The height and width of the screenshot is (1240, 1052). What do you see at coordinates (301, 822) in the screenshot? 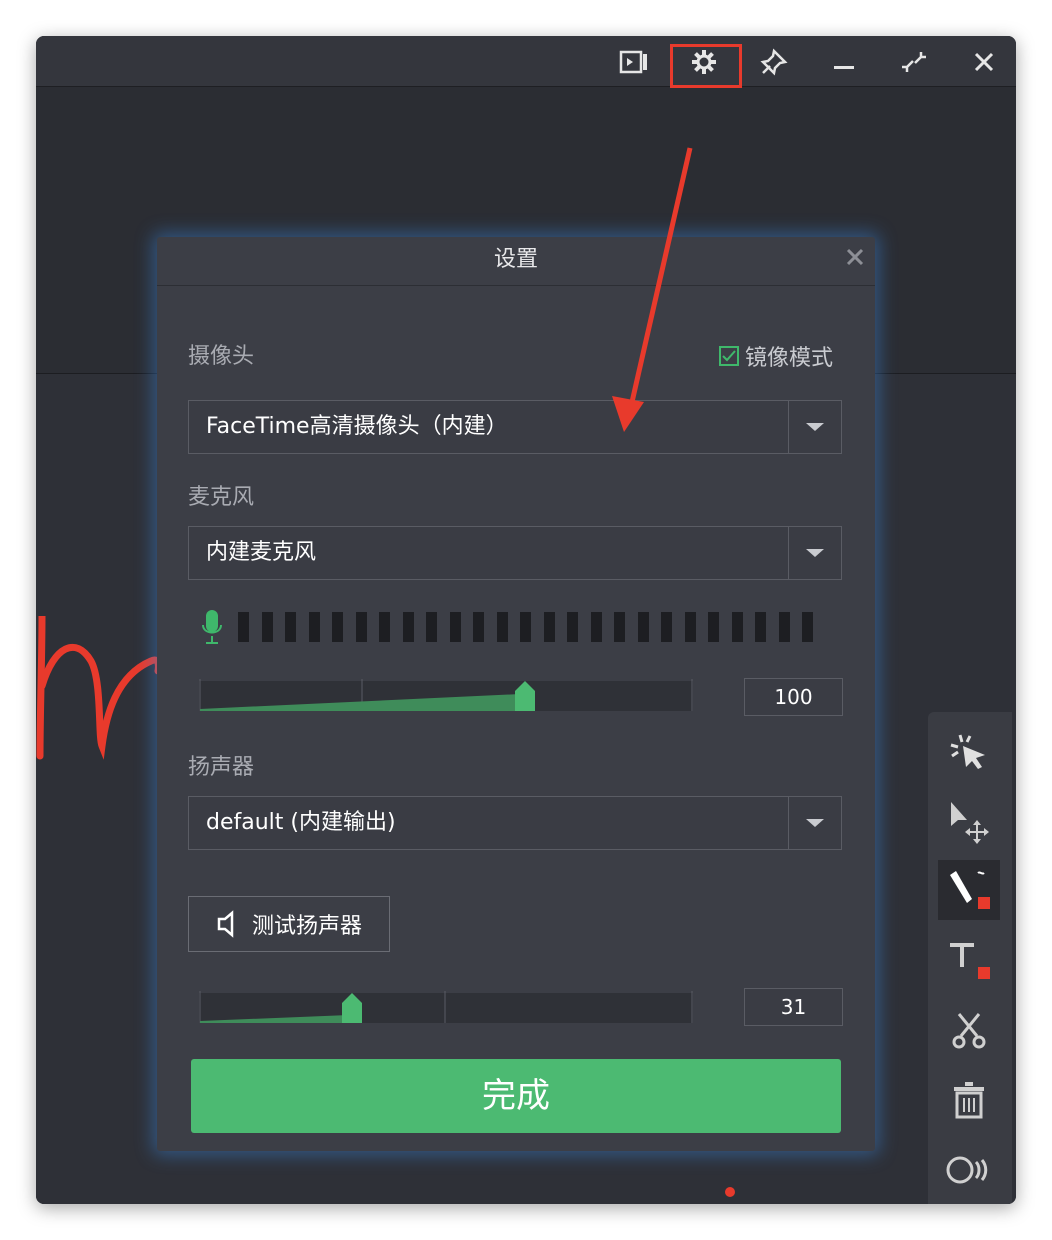
I see `speaker-select-value: default (内建输出)` at bounding box center [301, 822].